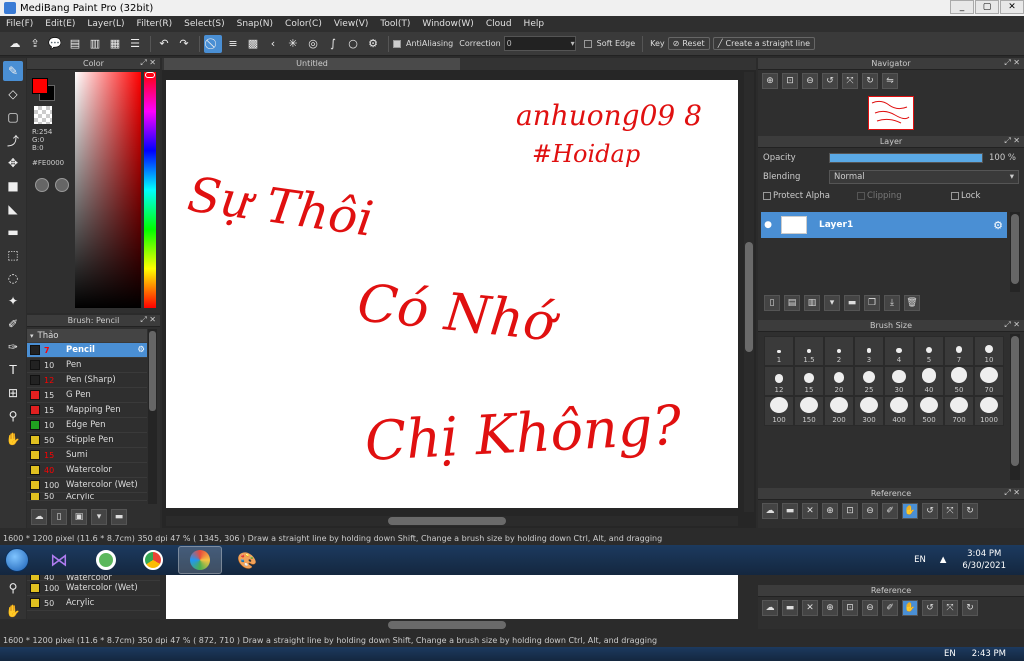  Describe the element at coordinates (87, 497) in the screenshot. I see `brush-item: 50 Acrylic` at that location.